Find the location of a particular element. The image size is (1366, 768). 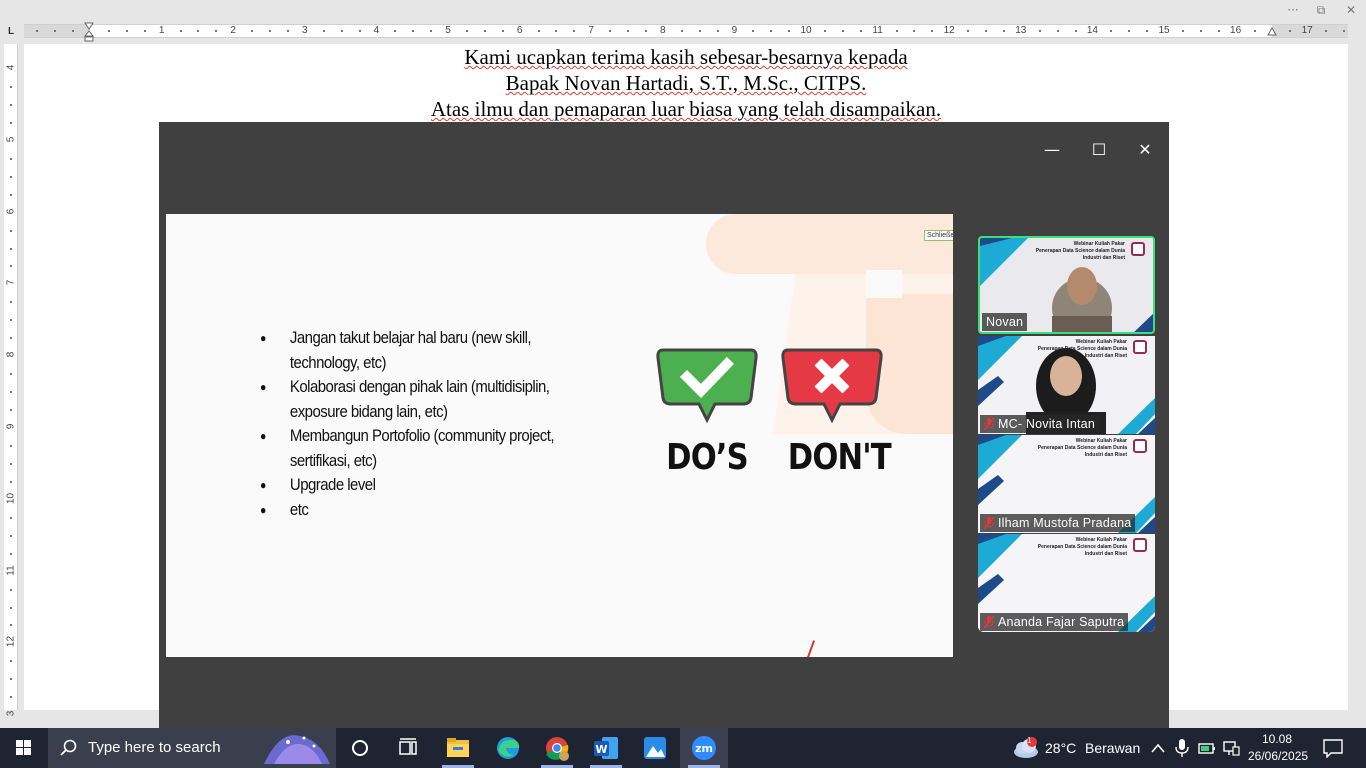

right-indent-marker is located at coordinates (1272, 32).